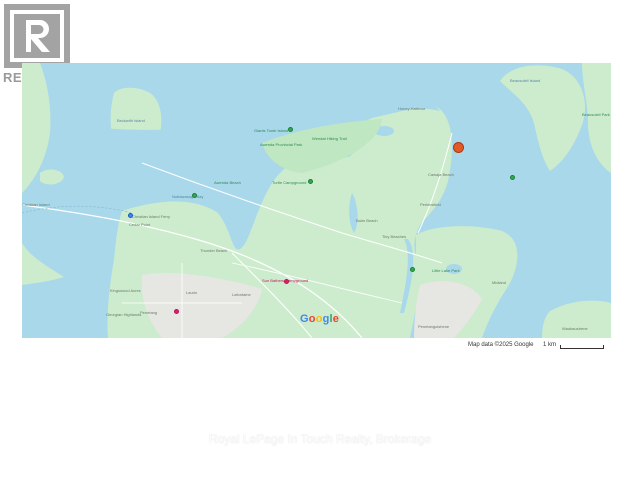 This screenshot has height=495, width=640. Describe the element at coordinates (289, 182) in the screenshot. I see `label-turtle-campground: Turtle Campground` at that location.